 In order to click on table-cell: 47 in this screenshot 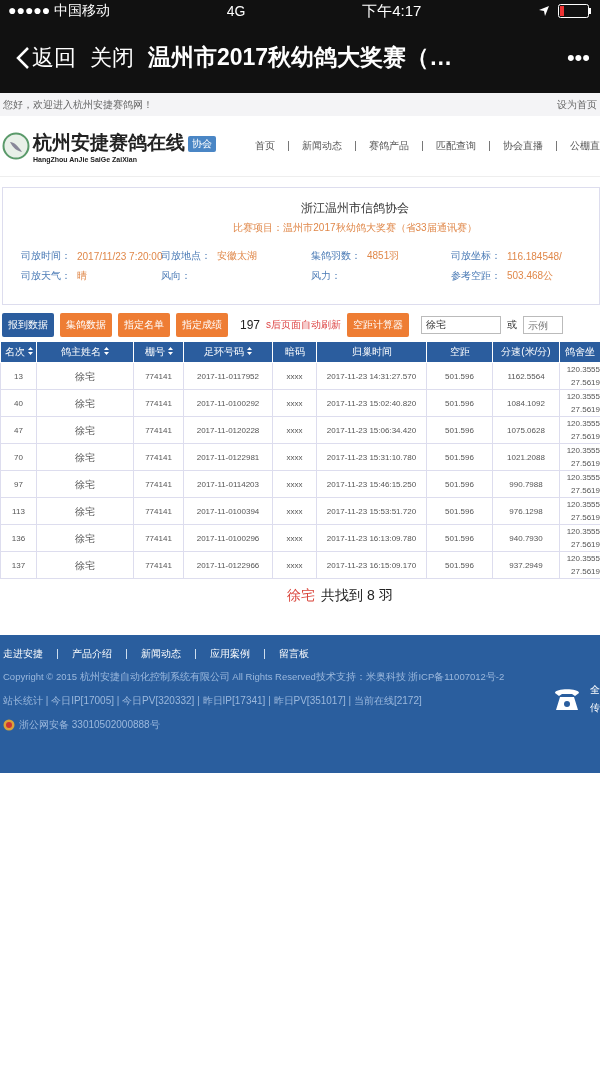, I will do `click(18, 430)`.